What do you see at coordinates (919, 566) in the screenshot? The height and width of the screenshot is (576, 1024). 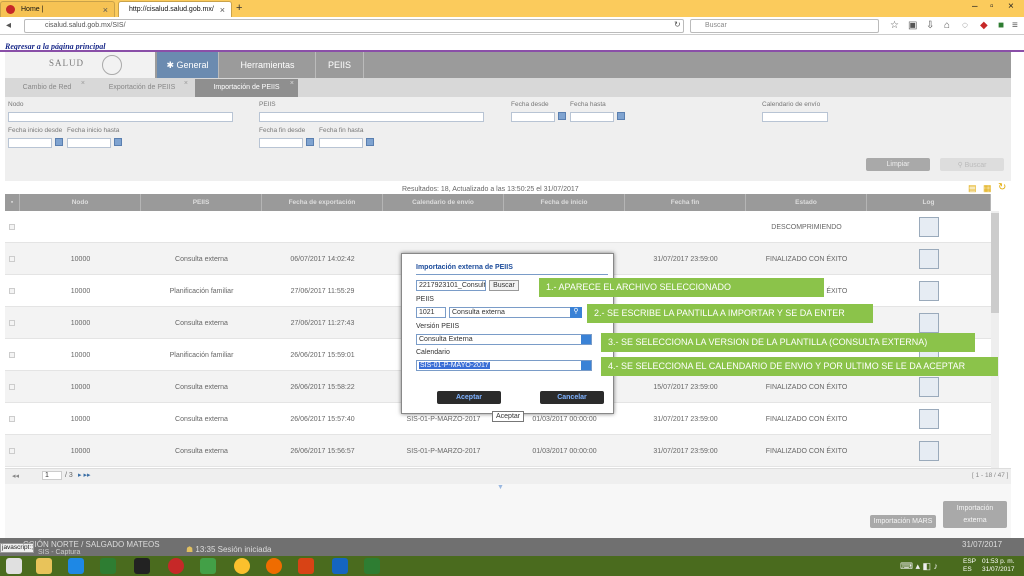 I see `keyboard-icon: ⌨ ▴ ◧ ♪` at bounding box center [919, 566].